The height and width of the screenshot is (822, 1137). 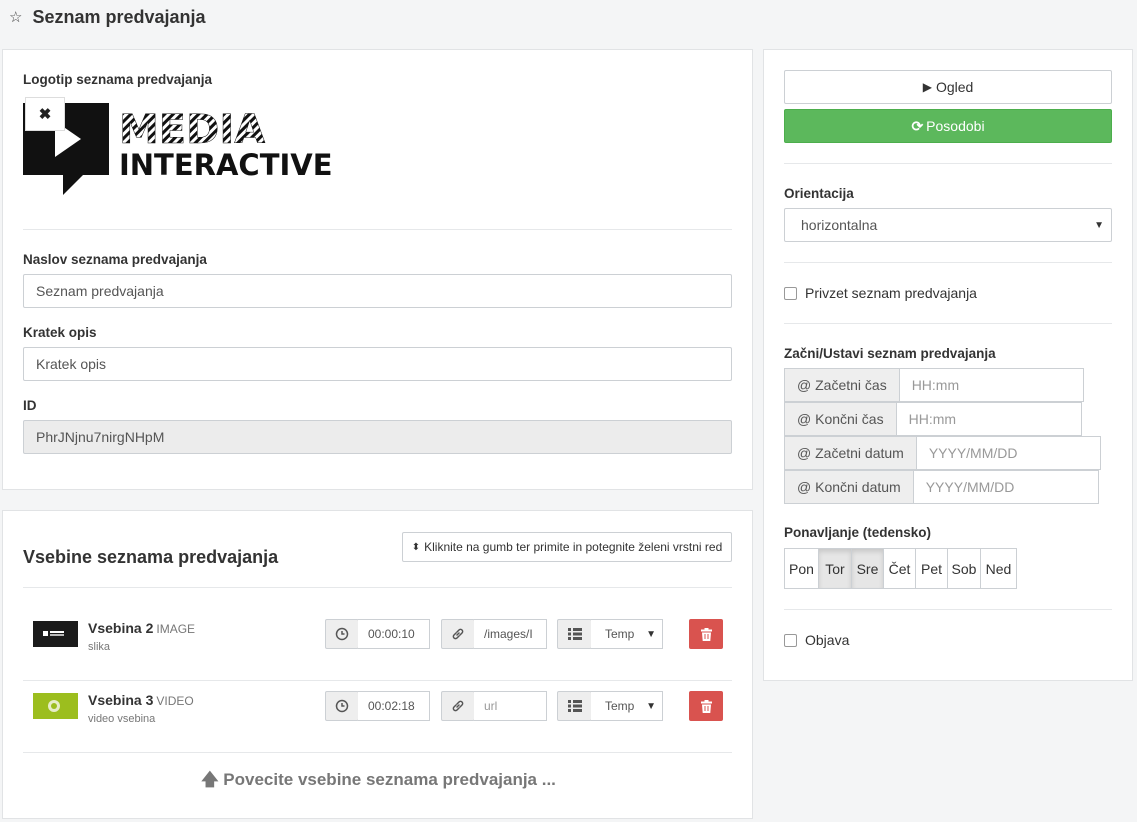 I want to click on title-input: Seznam predvajanja, so click(x=377, y=291).